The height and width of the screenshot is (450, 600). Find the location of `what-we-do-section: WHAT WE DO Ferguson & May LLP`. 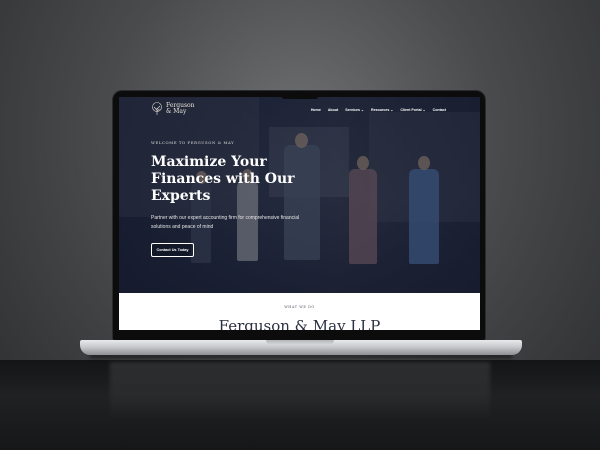

what-we-do-section: WHAT WE DO Ferguson & May LLP is located at coordinates (299, 311).